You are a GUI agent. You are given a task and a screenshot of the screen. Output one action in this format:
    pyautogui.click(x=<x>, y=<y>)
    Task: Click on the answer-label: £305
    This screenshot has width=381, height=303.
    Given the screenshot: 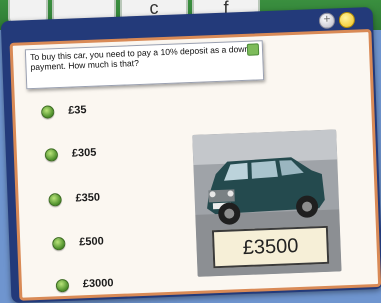 What is the action you would take?
    pyautogui.click(x=84, y=153)
    